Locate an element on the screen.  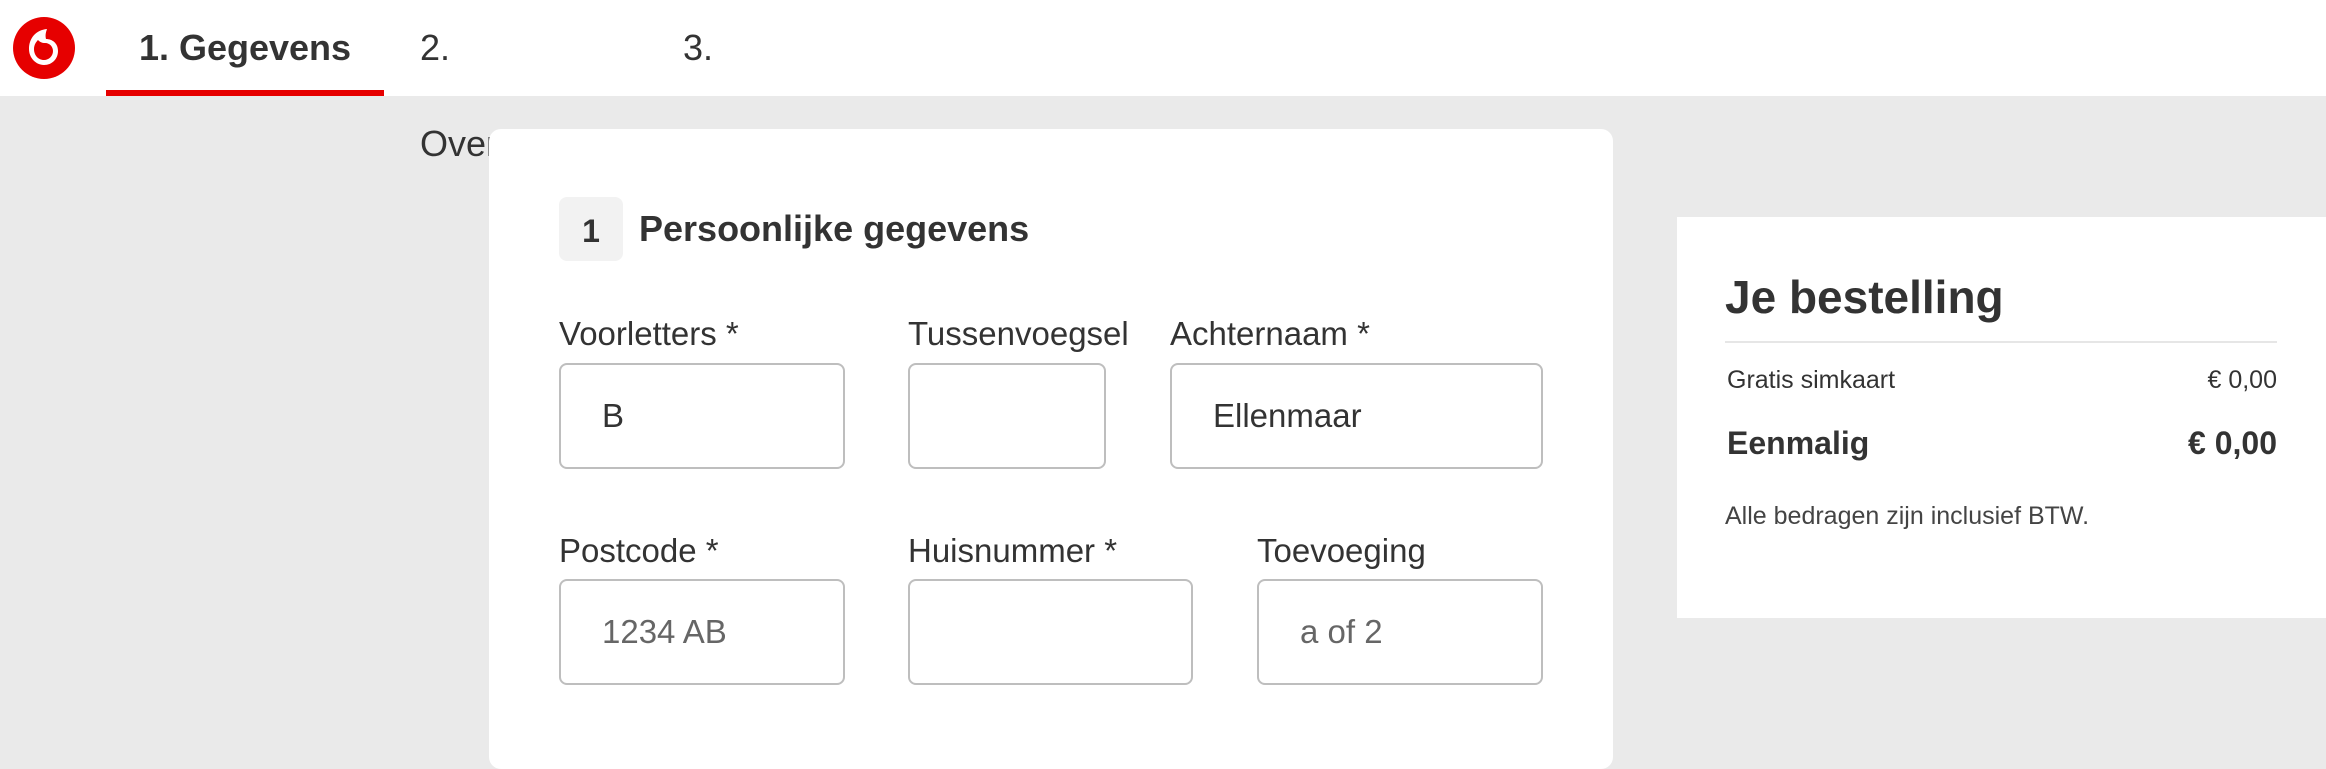
order-summary-title: Je bestelling is located at coordinates (1864, 297).